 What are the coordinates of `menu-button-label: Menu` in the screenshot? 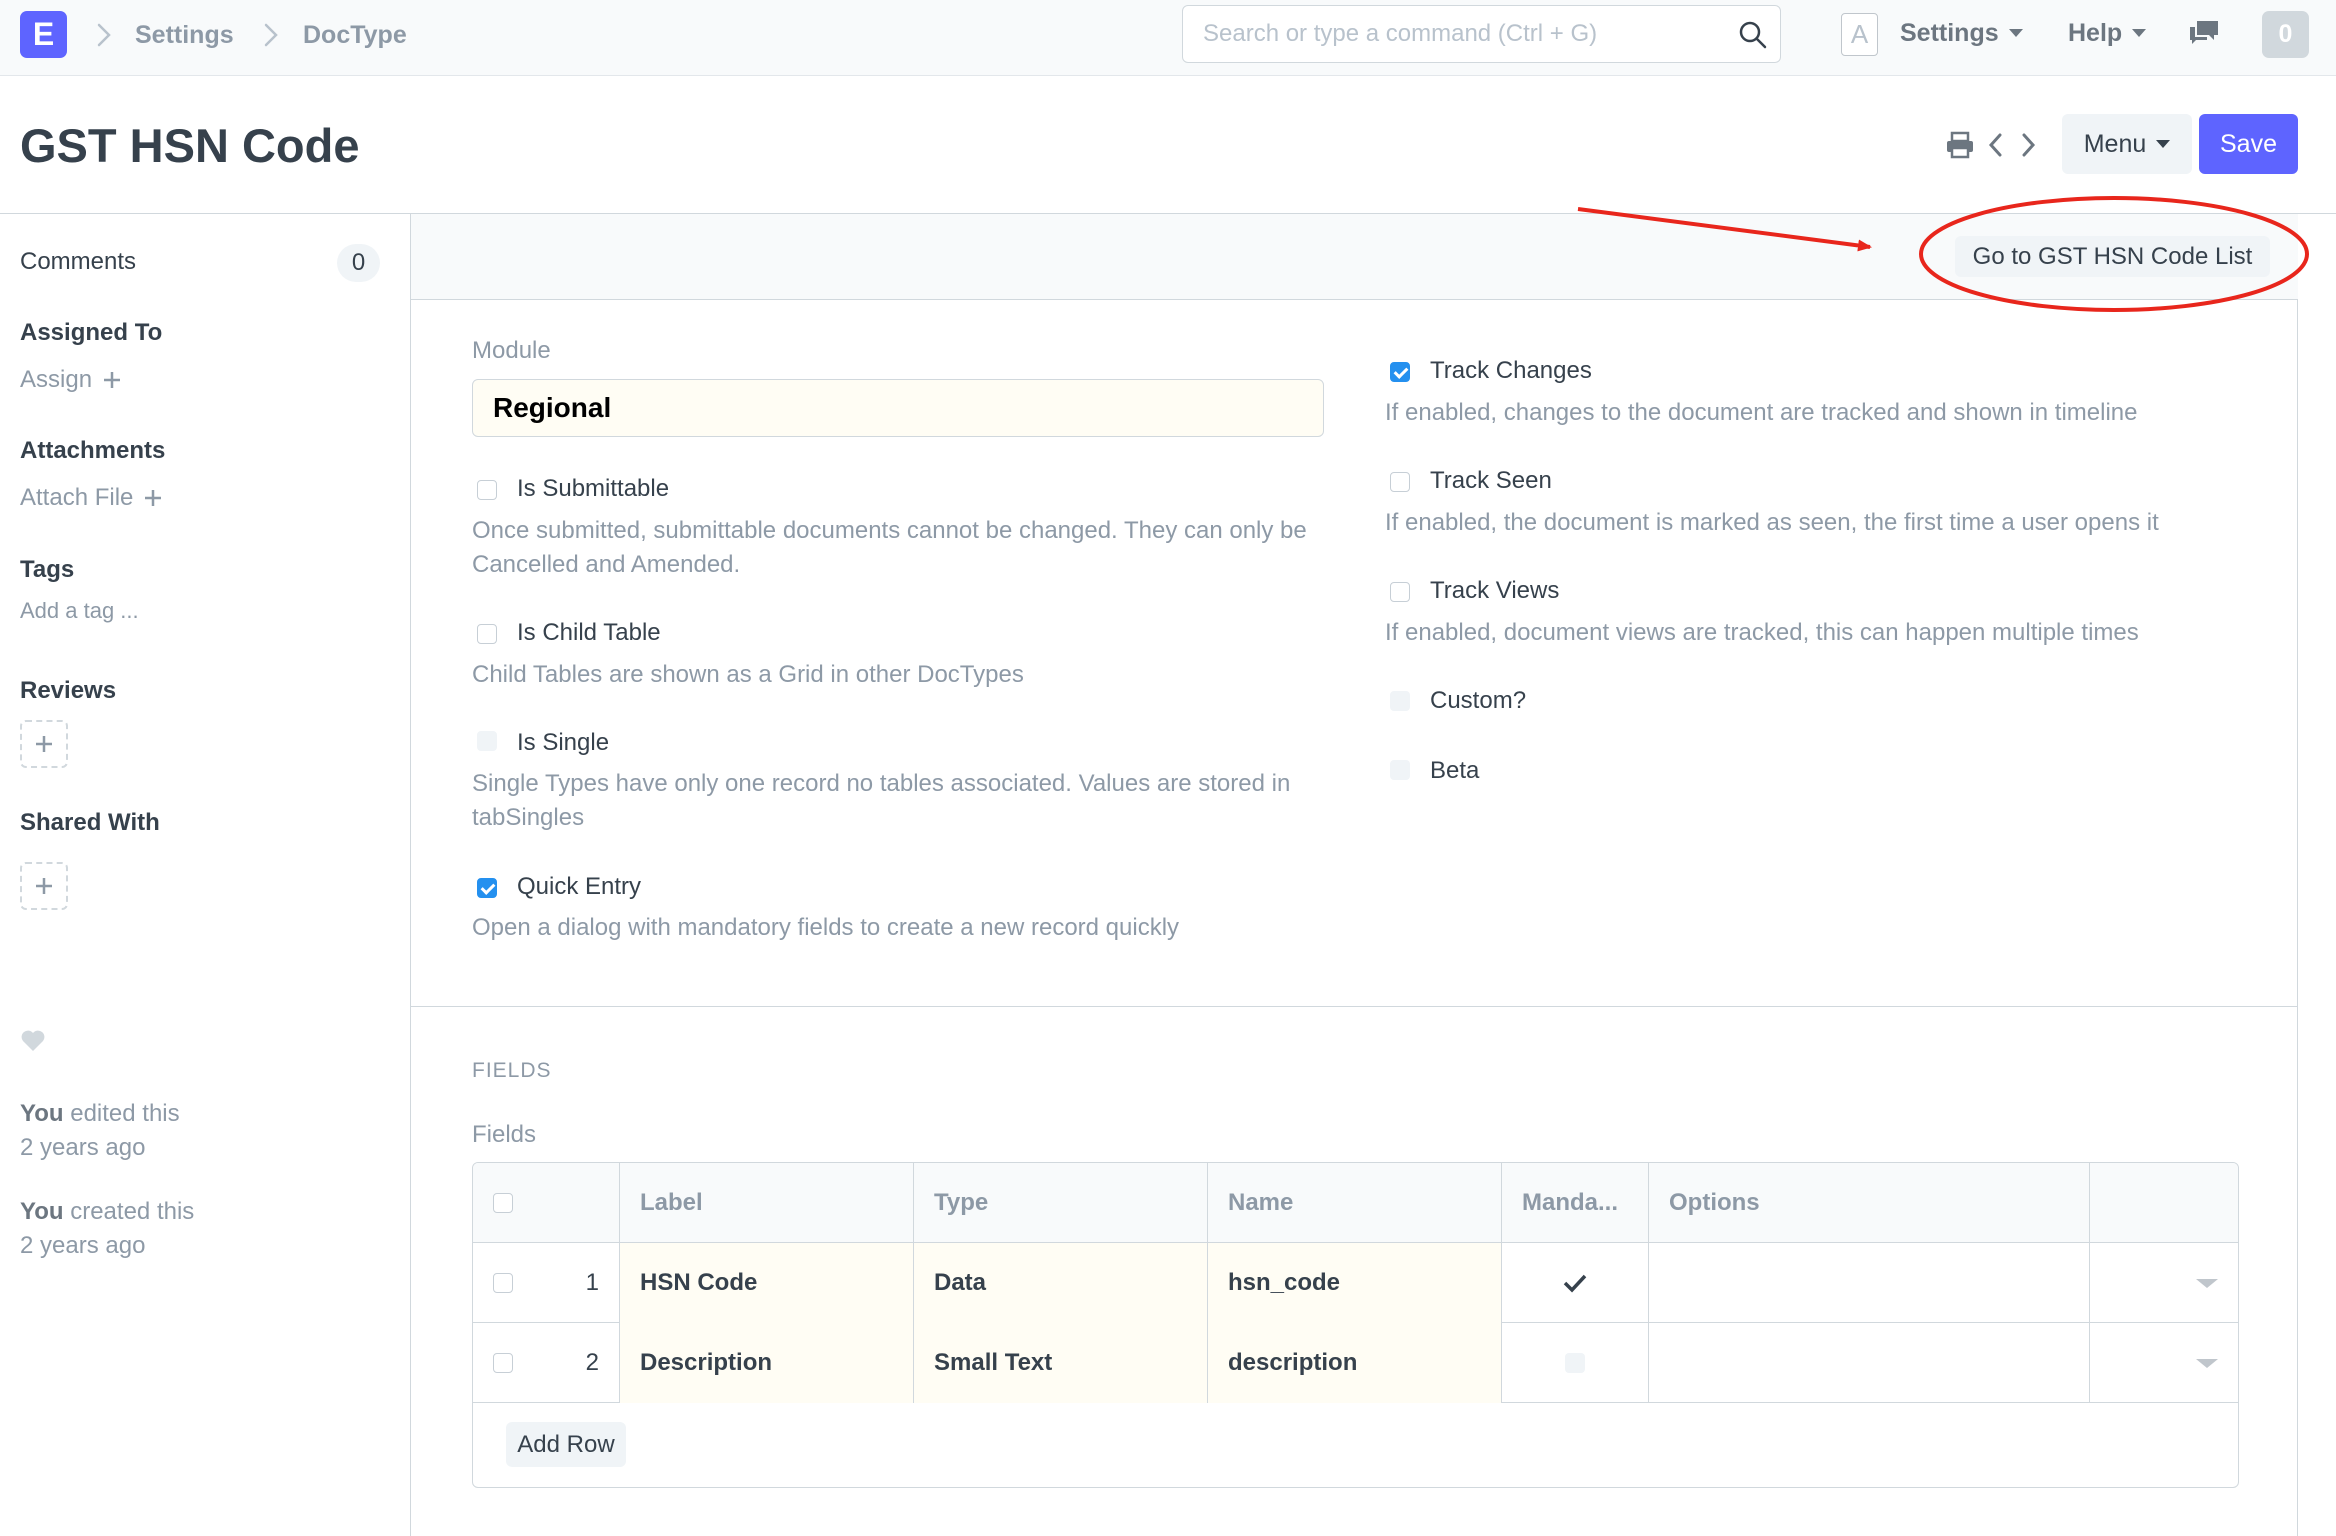 It's located at (2115, 143).